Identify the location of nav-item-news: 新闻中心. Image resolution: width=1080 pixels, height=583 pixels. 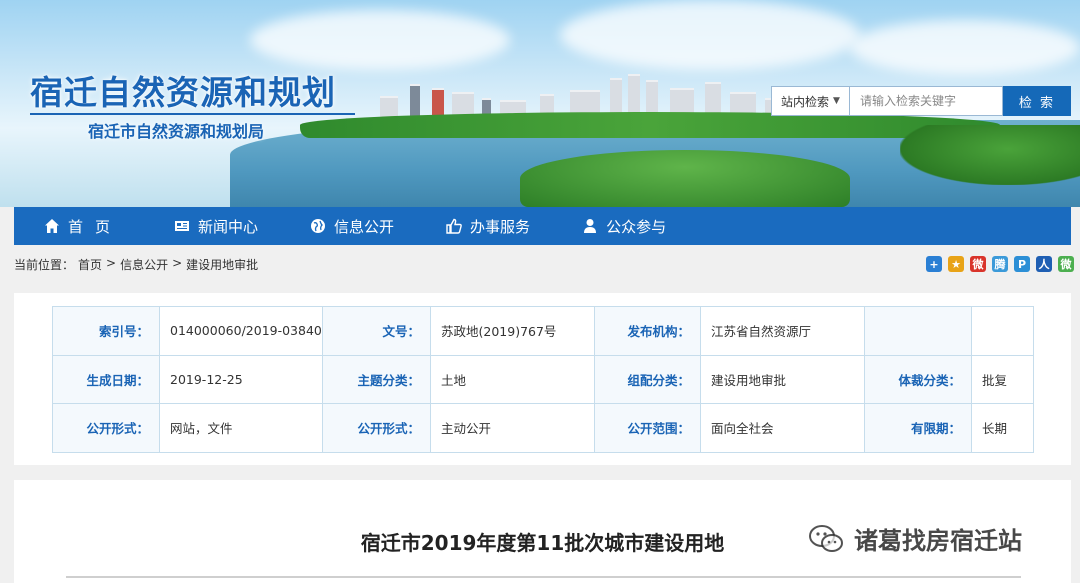
(216, 226).